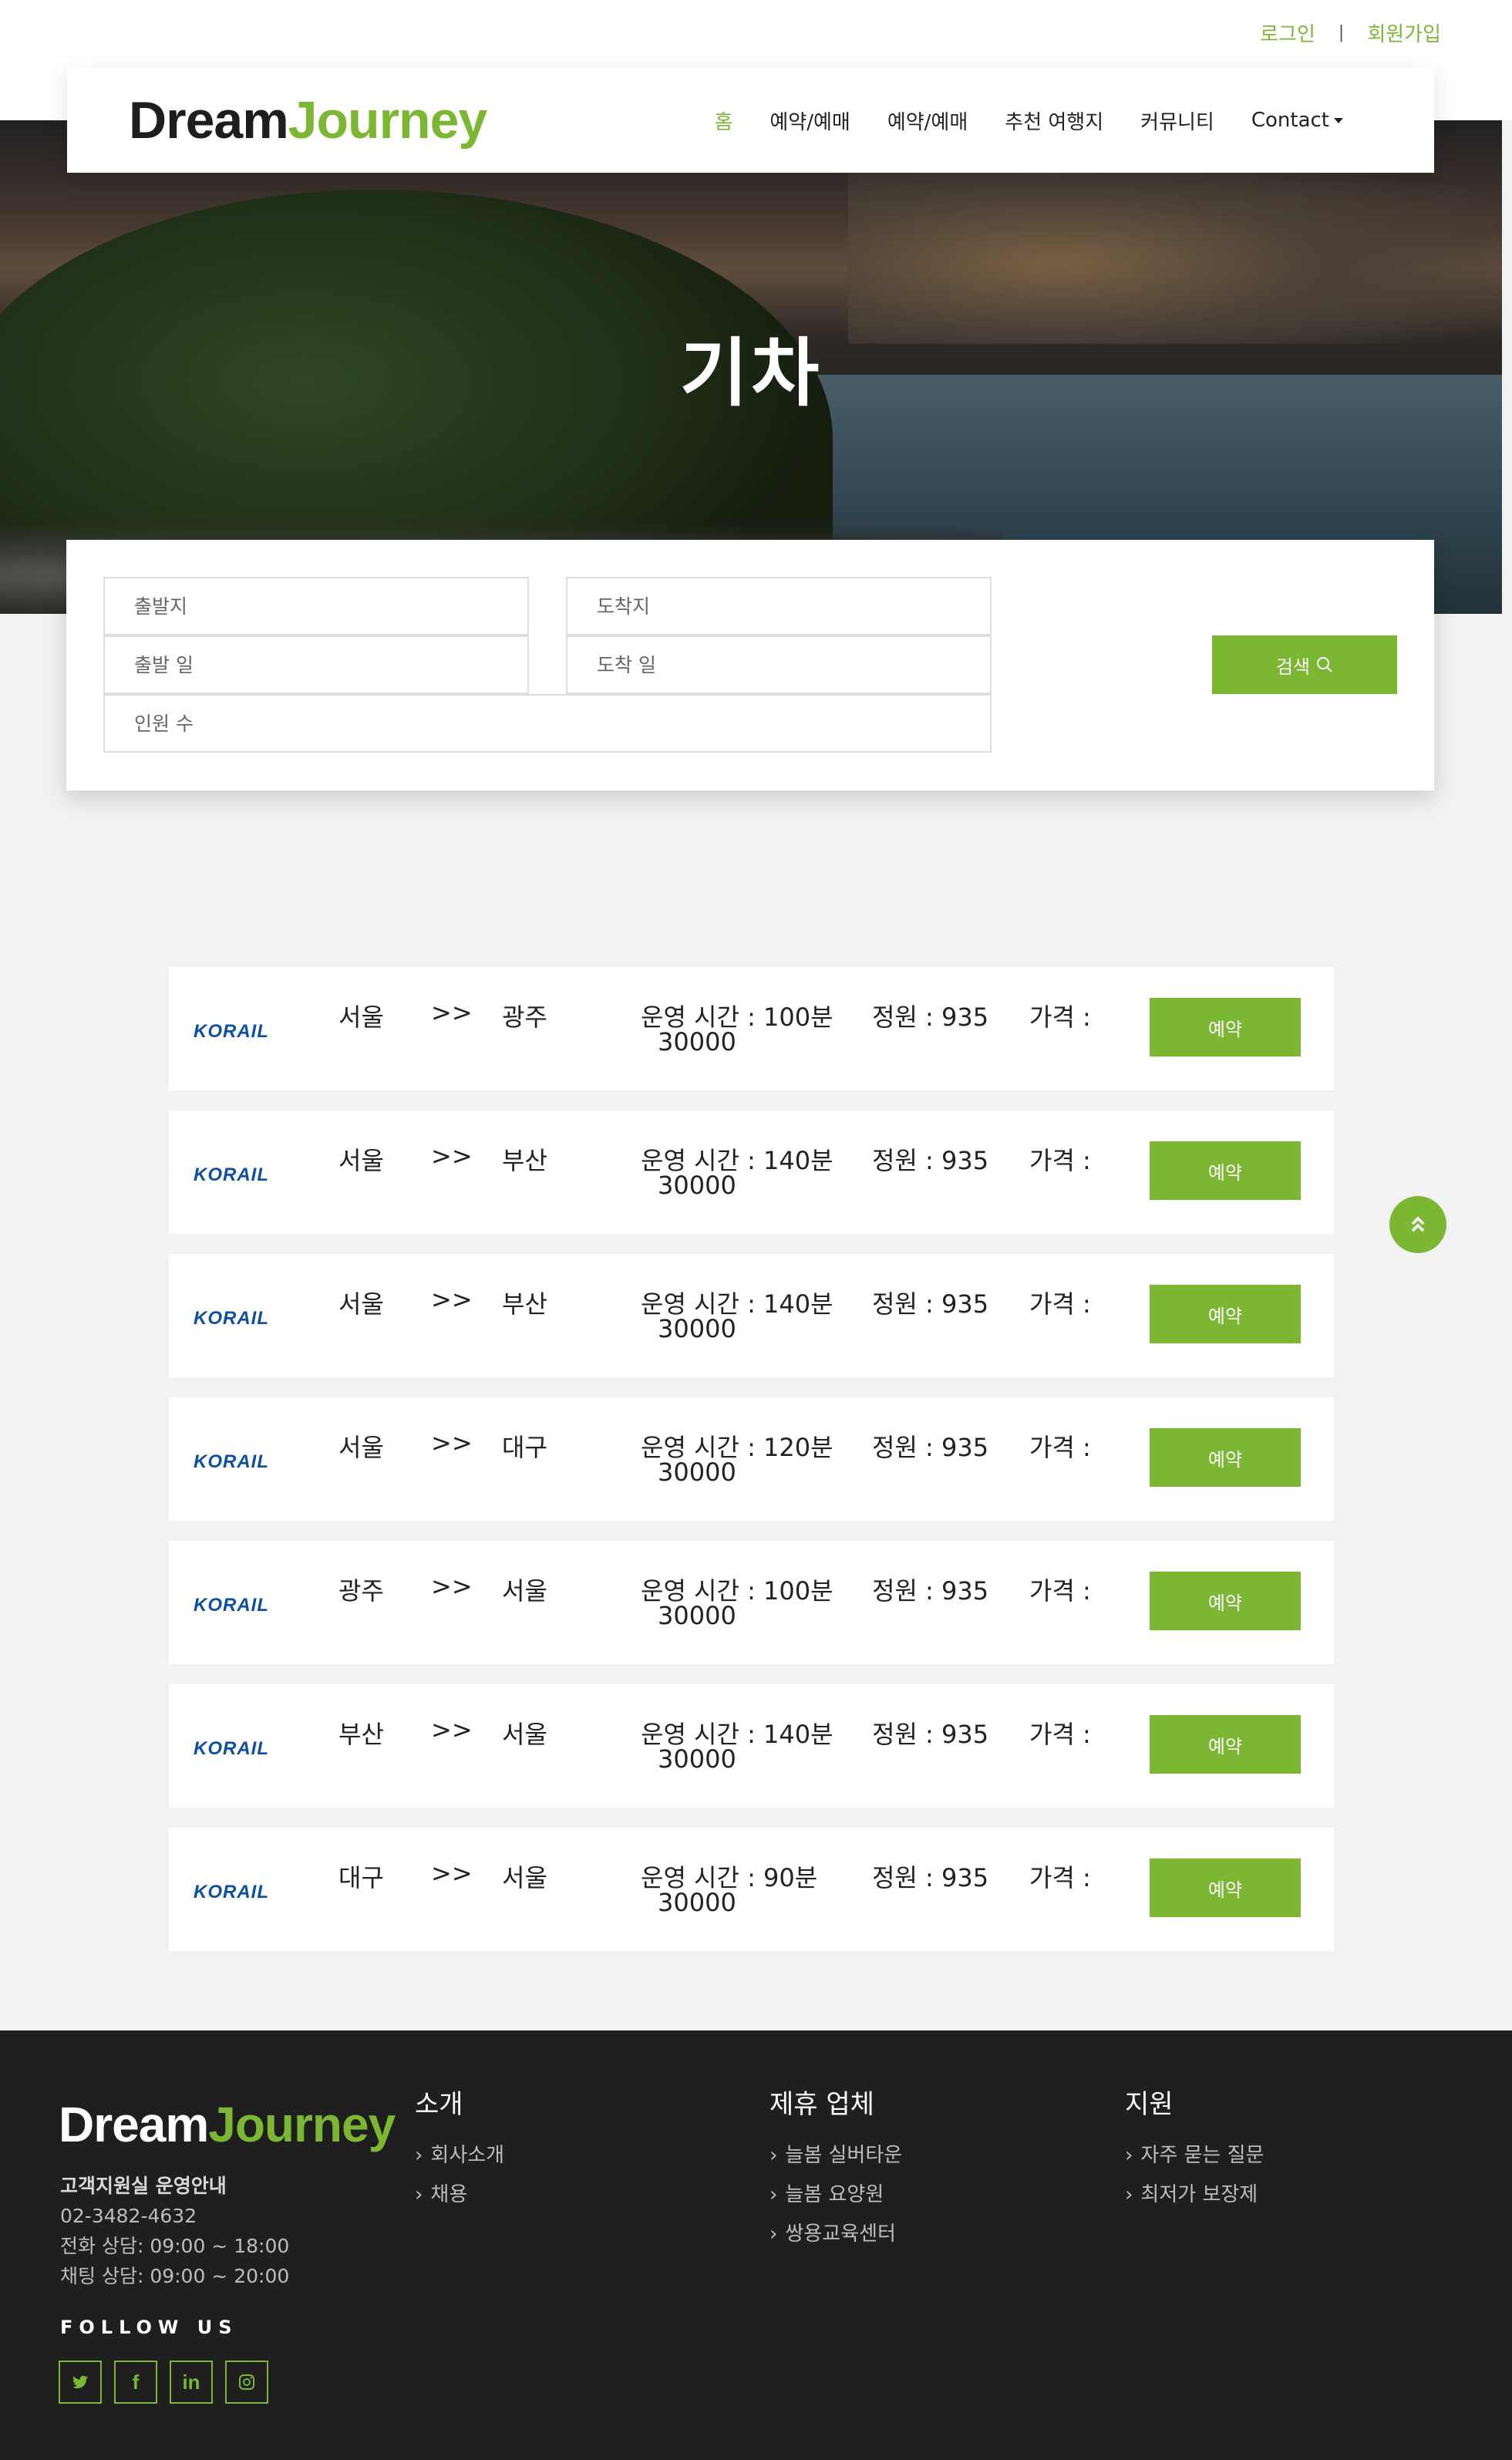  Describe the element at coordinates (547, 723) in the screenshot. I see `people-input` at that location.